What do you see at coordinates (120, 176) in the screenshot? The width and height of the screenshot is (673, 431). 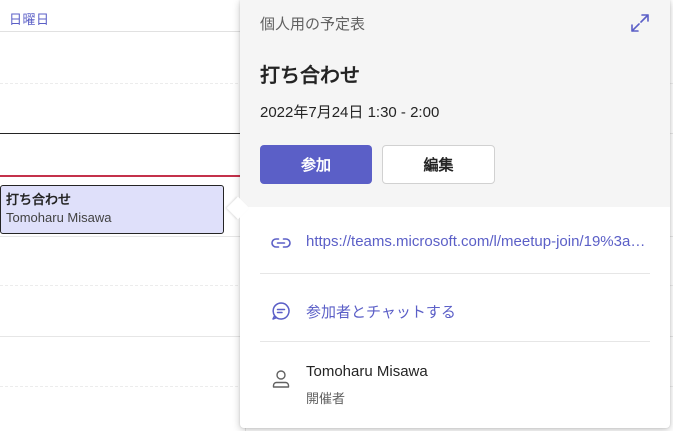 I see `current-time-indicator` at bounding box center [120, 176].